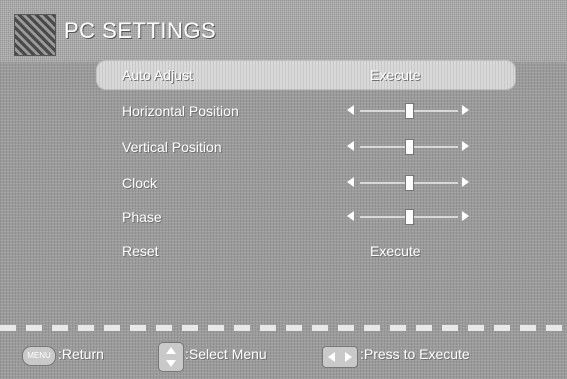  What do you see at coordinates (283, 328) in the screenshot?
I see `footer-divider` at bounding box center [283, 328].